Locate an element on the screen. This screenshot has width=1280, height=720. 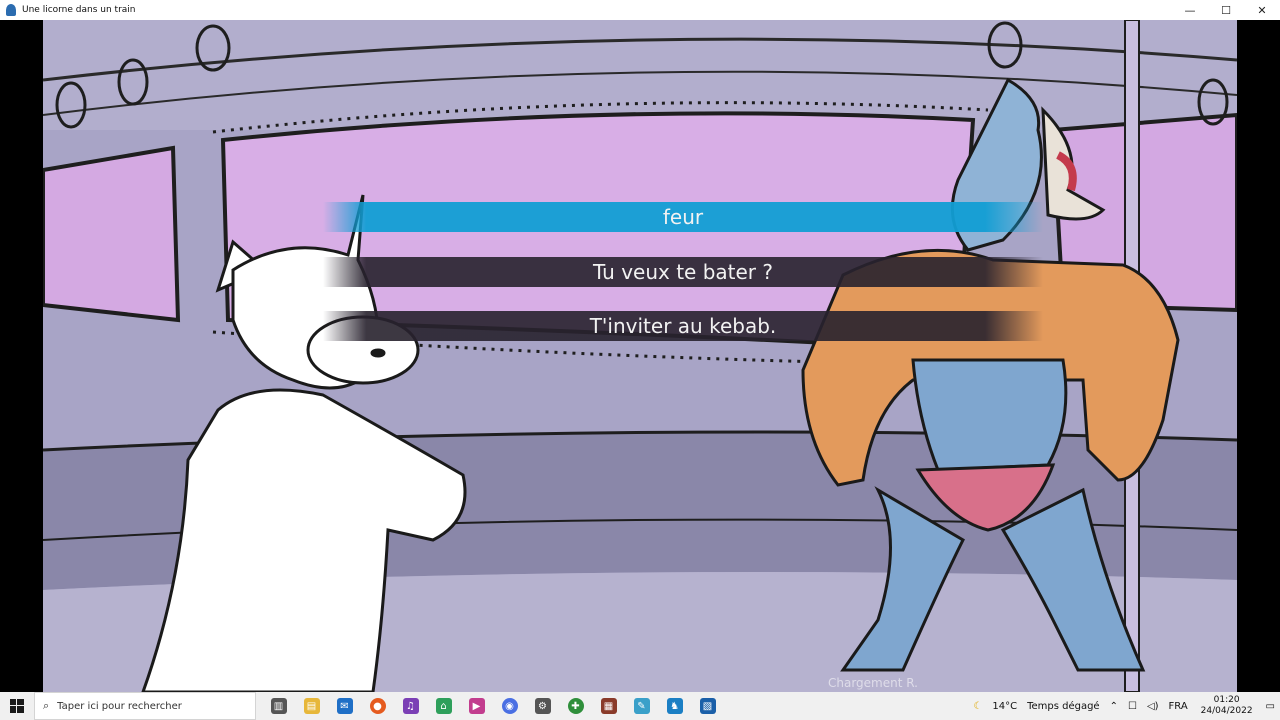
editor-app-icon: ✎ is located at coordinates (641, 706).